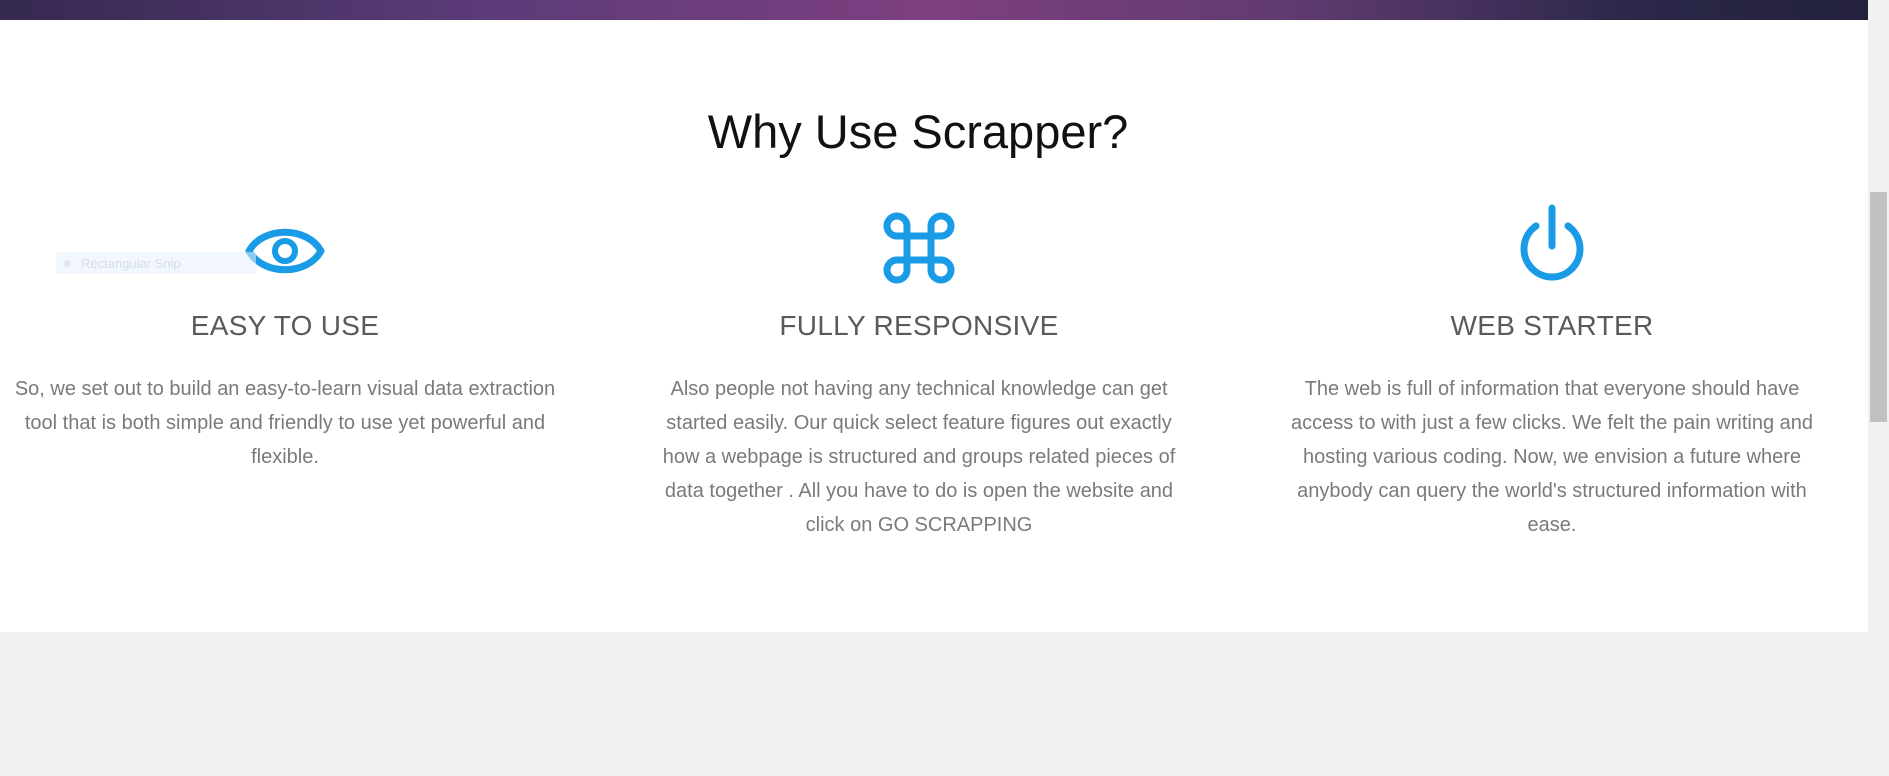 The image size is (1889, 776). I want to click on feature-heading: EASY TO USE, so click(285, 325).